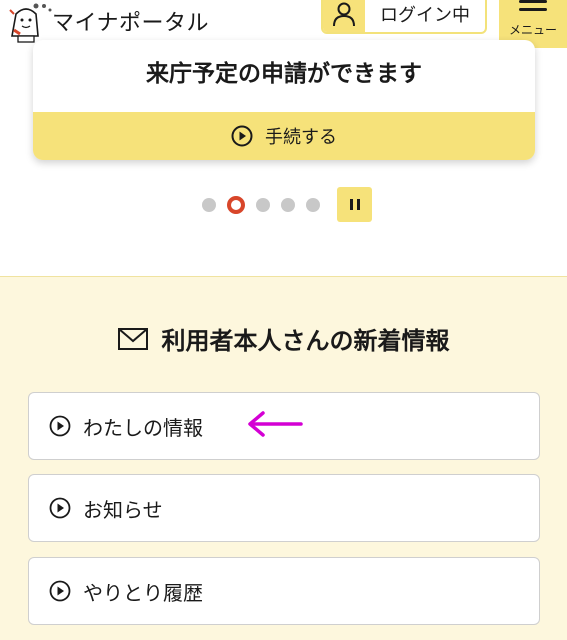 This screenshot has width=567, height=640. I want to click on annotation-arrow-icon, so click(275, 424).